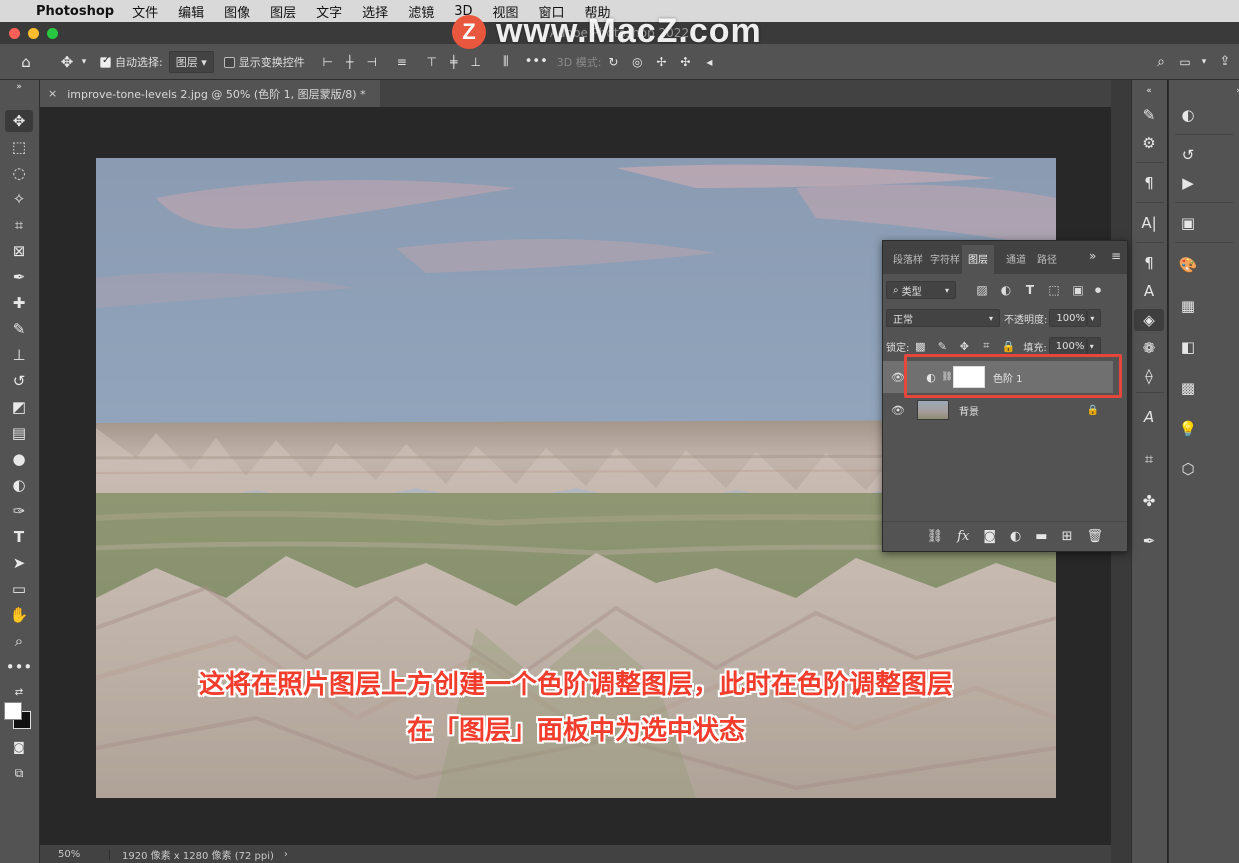 The image size is (1239, 863). I want to click on character-icon: A|, so click(1149, 223).